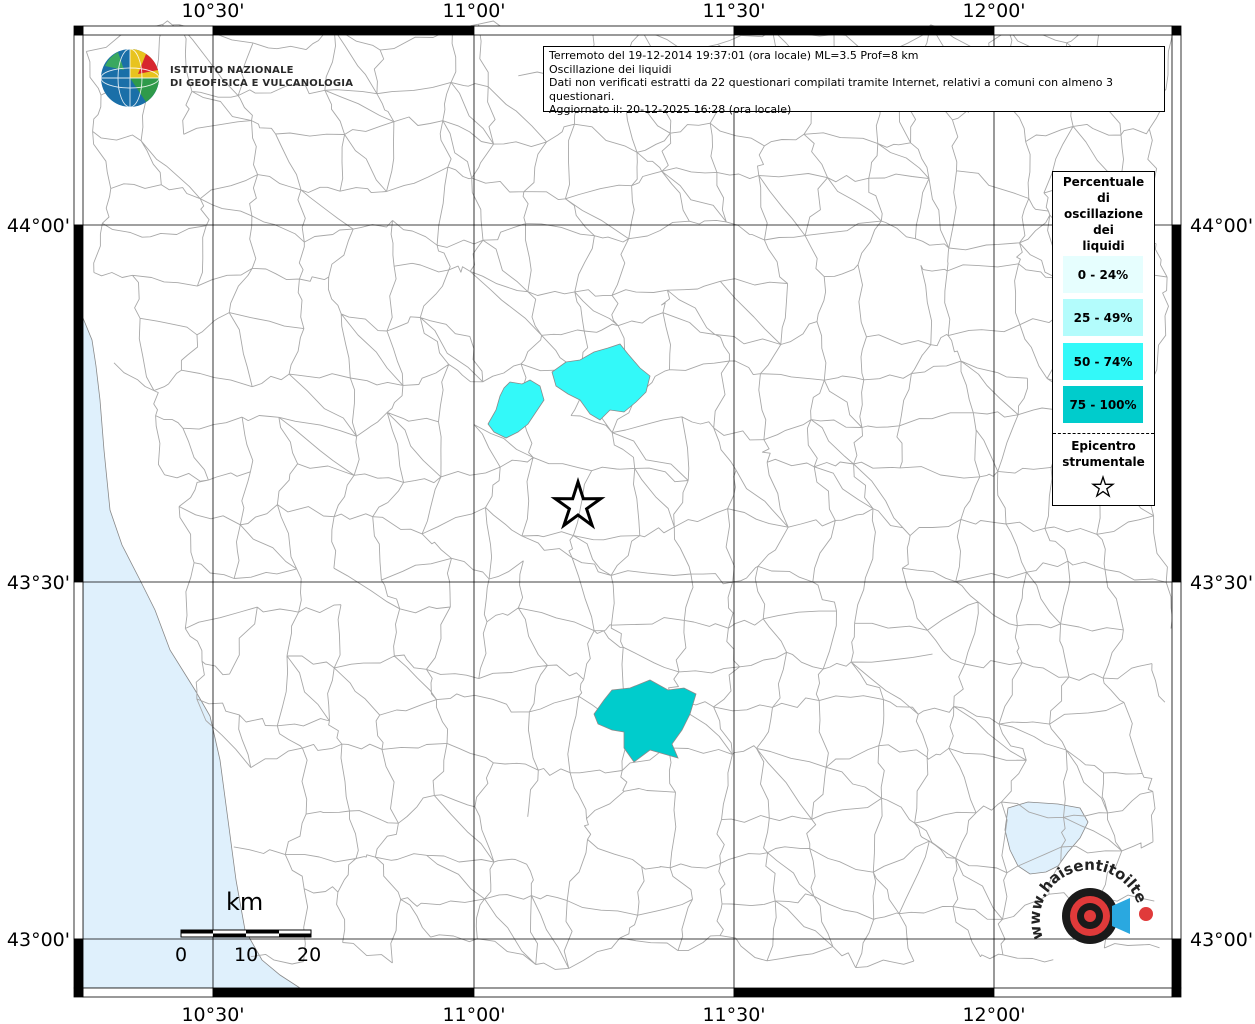 The image size is (1255, 1024). Describe the element at coordinates (1103, 462) in the screenshot. I see `legend-epicenter-line: strumentale` at that location.